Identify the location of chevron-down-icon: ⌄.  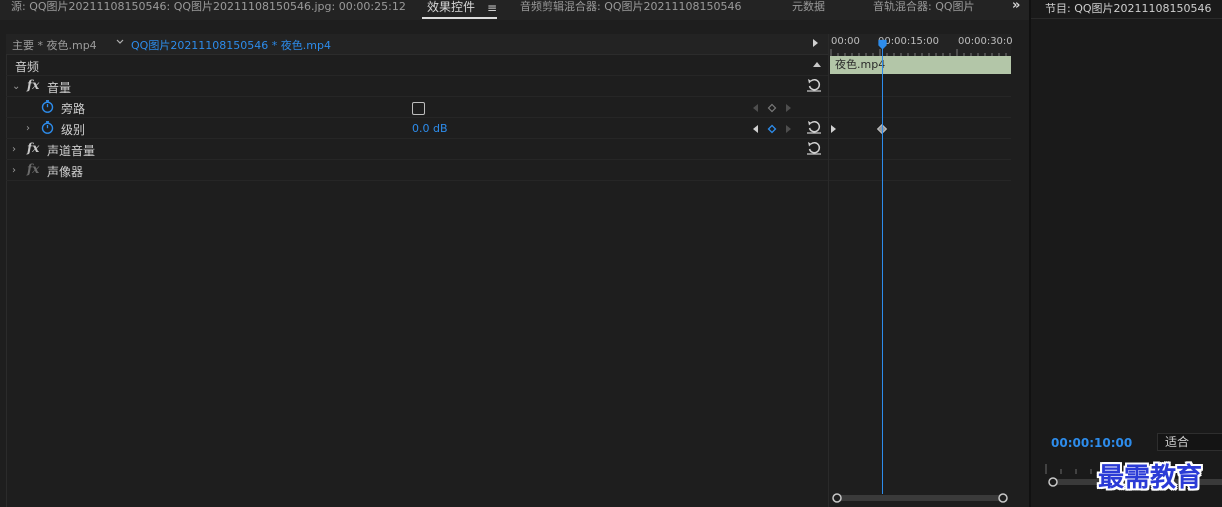
(16, 86).